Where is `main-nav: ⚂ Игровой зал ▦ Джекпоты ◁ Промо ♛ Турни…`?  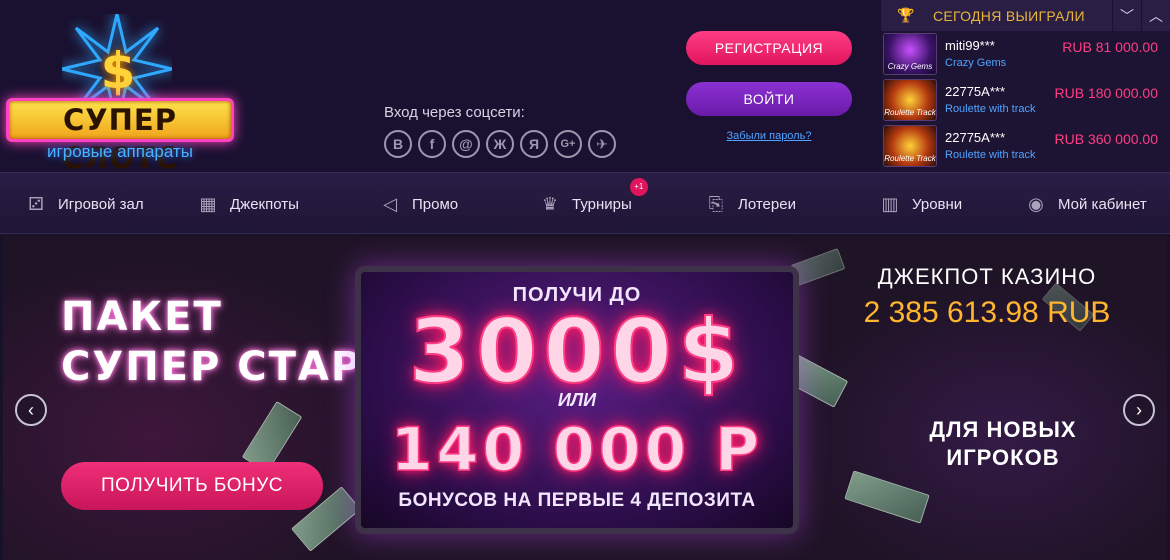 main-nav: ⚂ Игровой зал ▦ Джекпоты ◁ Промо ♛ Турни… is located at coordinates (585, 203).